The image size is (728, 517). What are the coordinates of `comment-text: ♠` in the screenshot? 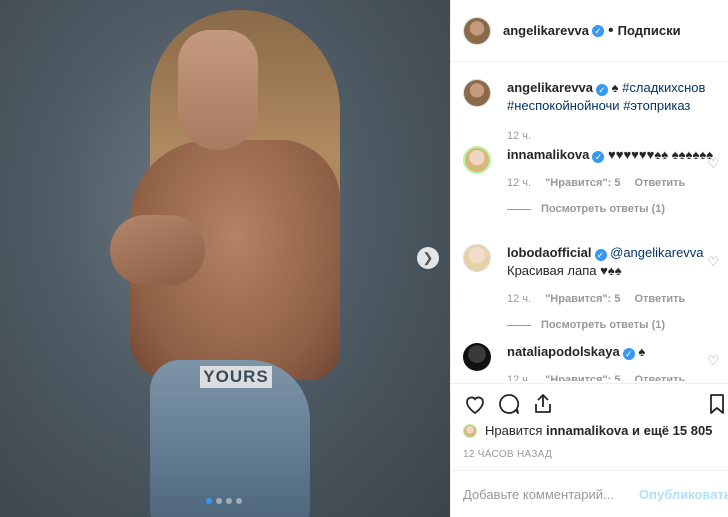 It's located at (642, 351).